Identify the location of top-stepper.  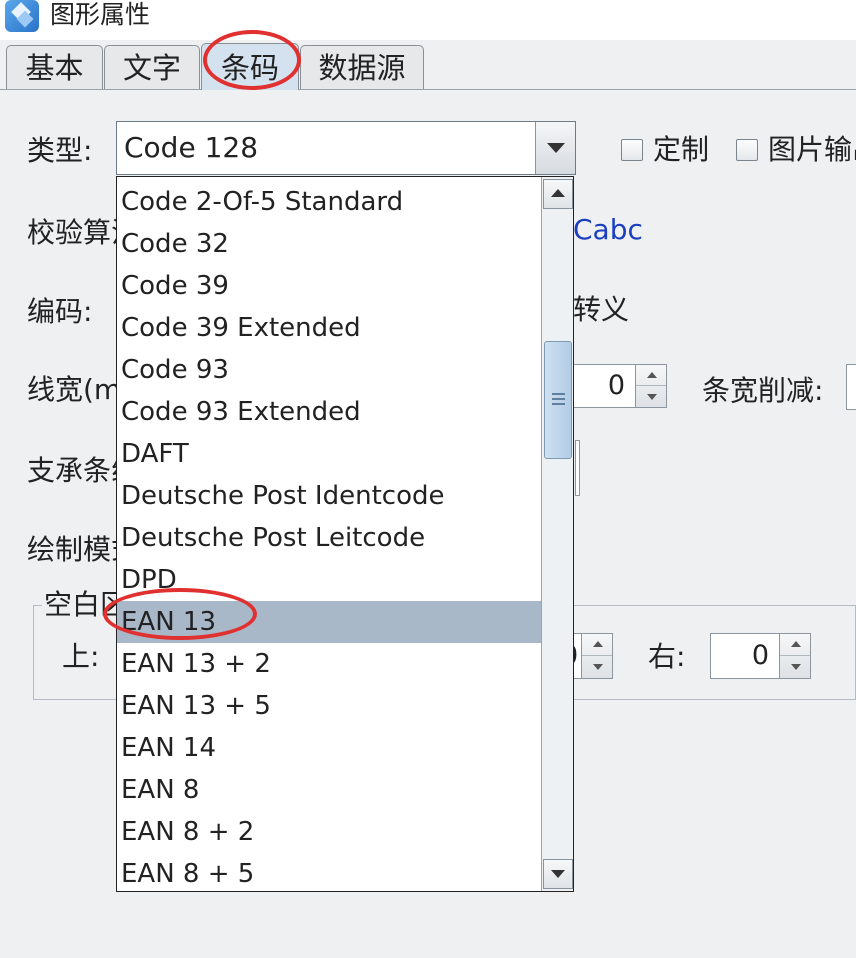
(597, 656).